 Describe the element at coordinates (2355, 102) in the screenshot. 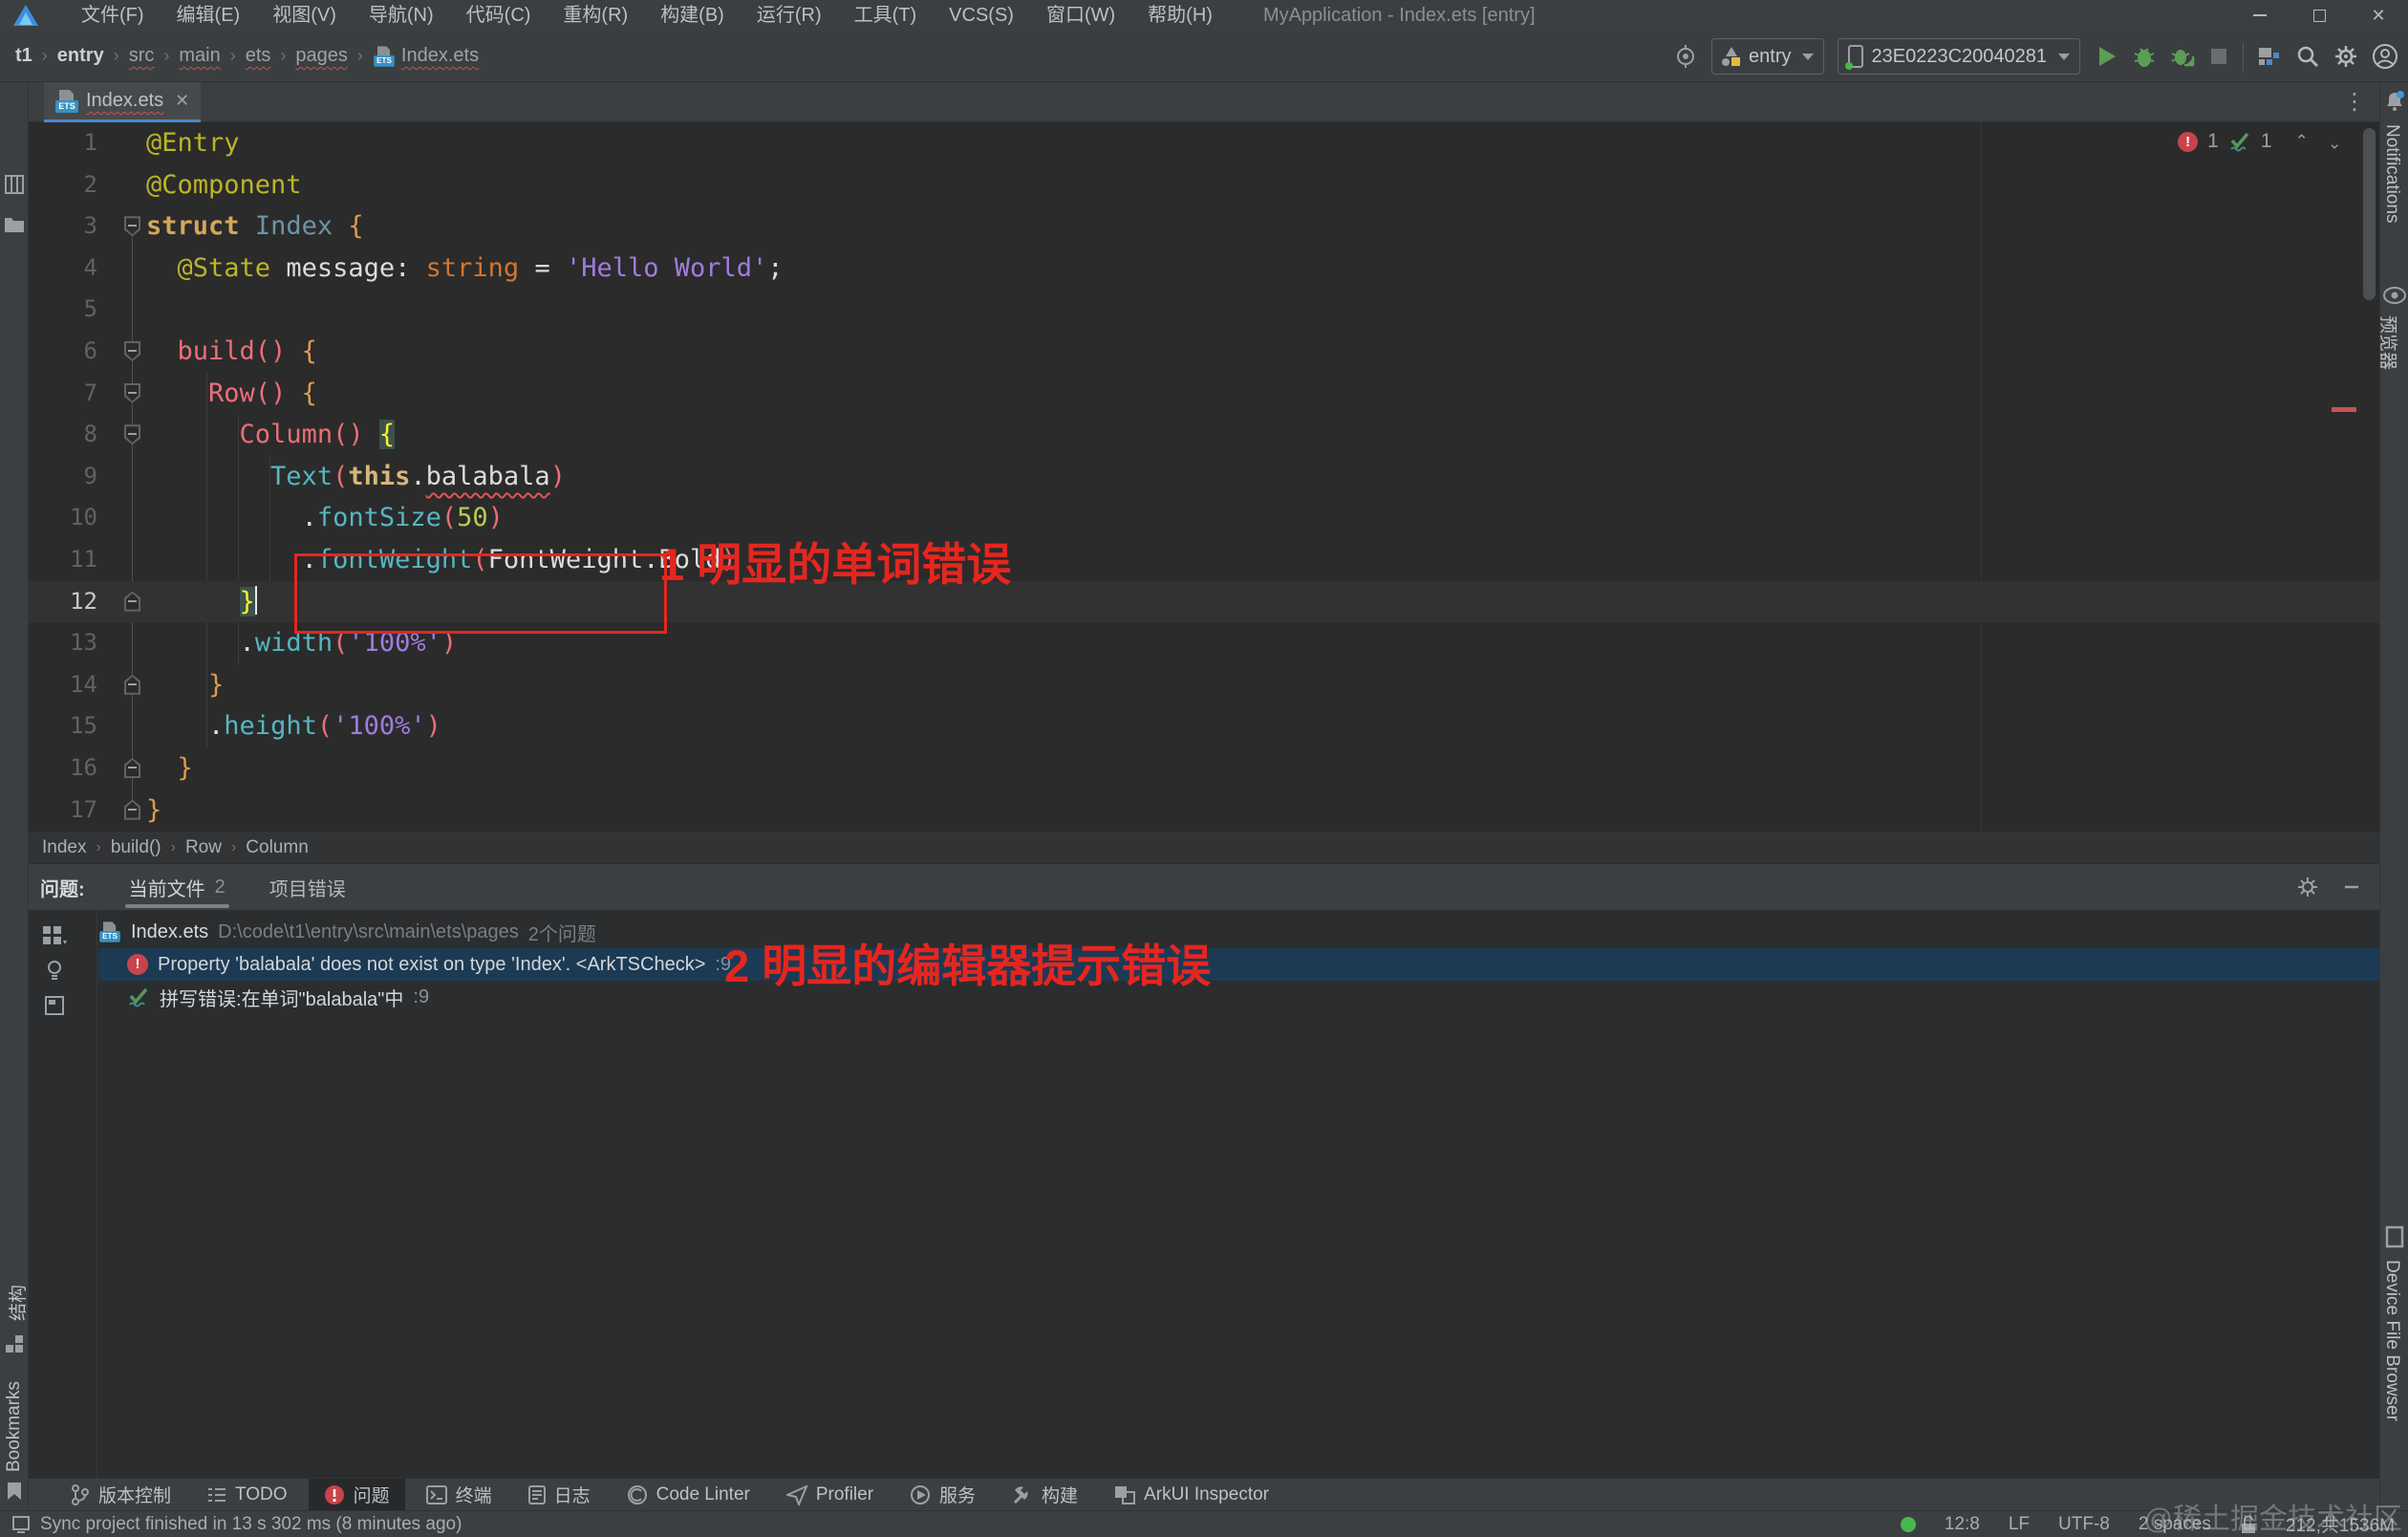

I see `tab-options-kebab-icon: ⋮` at that location.